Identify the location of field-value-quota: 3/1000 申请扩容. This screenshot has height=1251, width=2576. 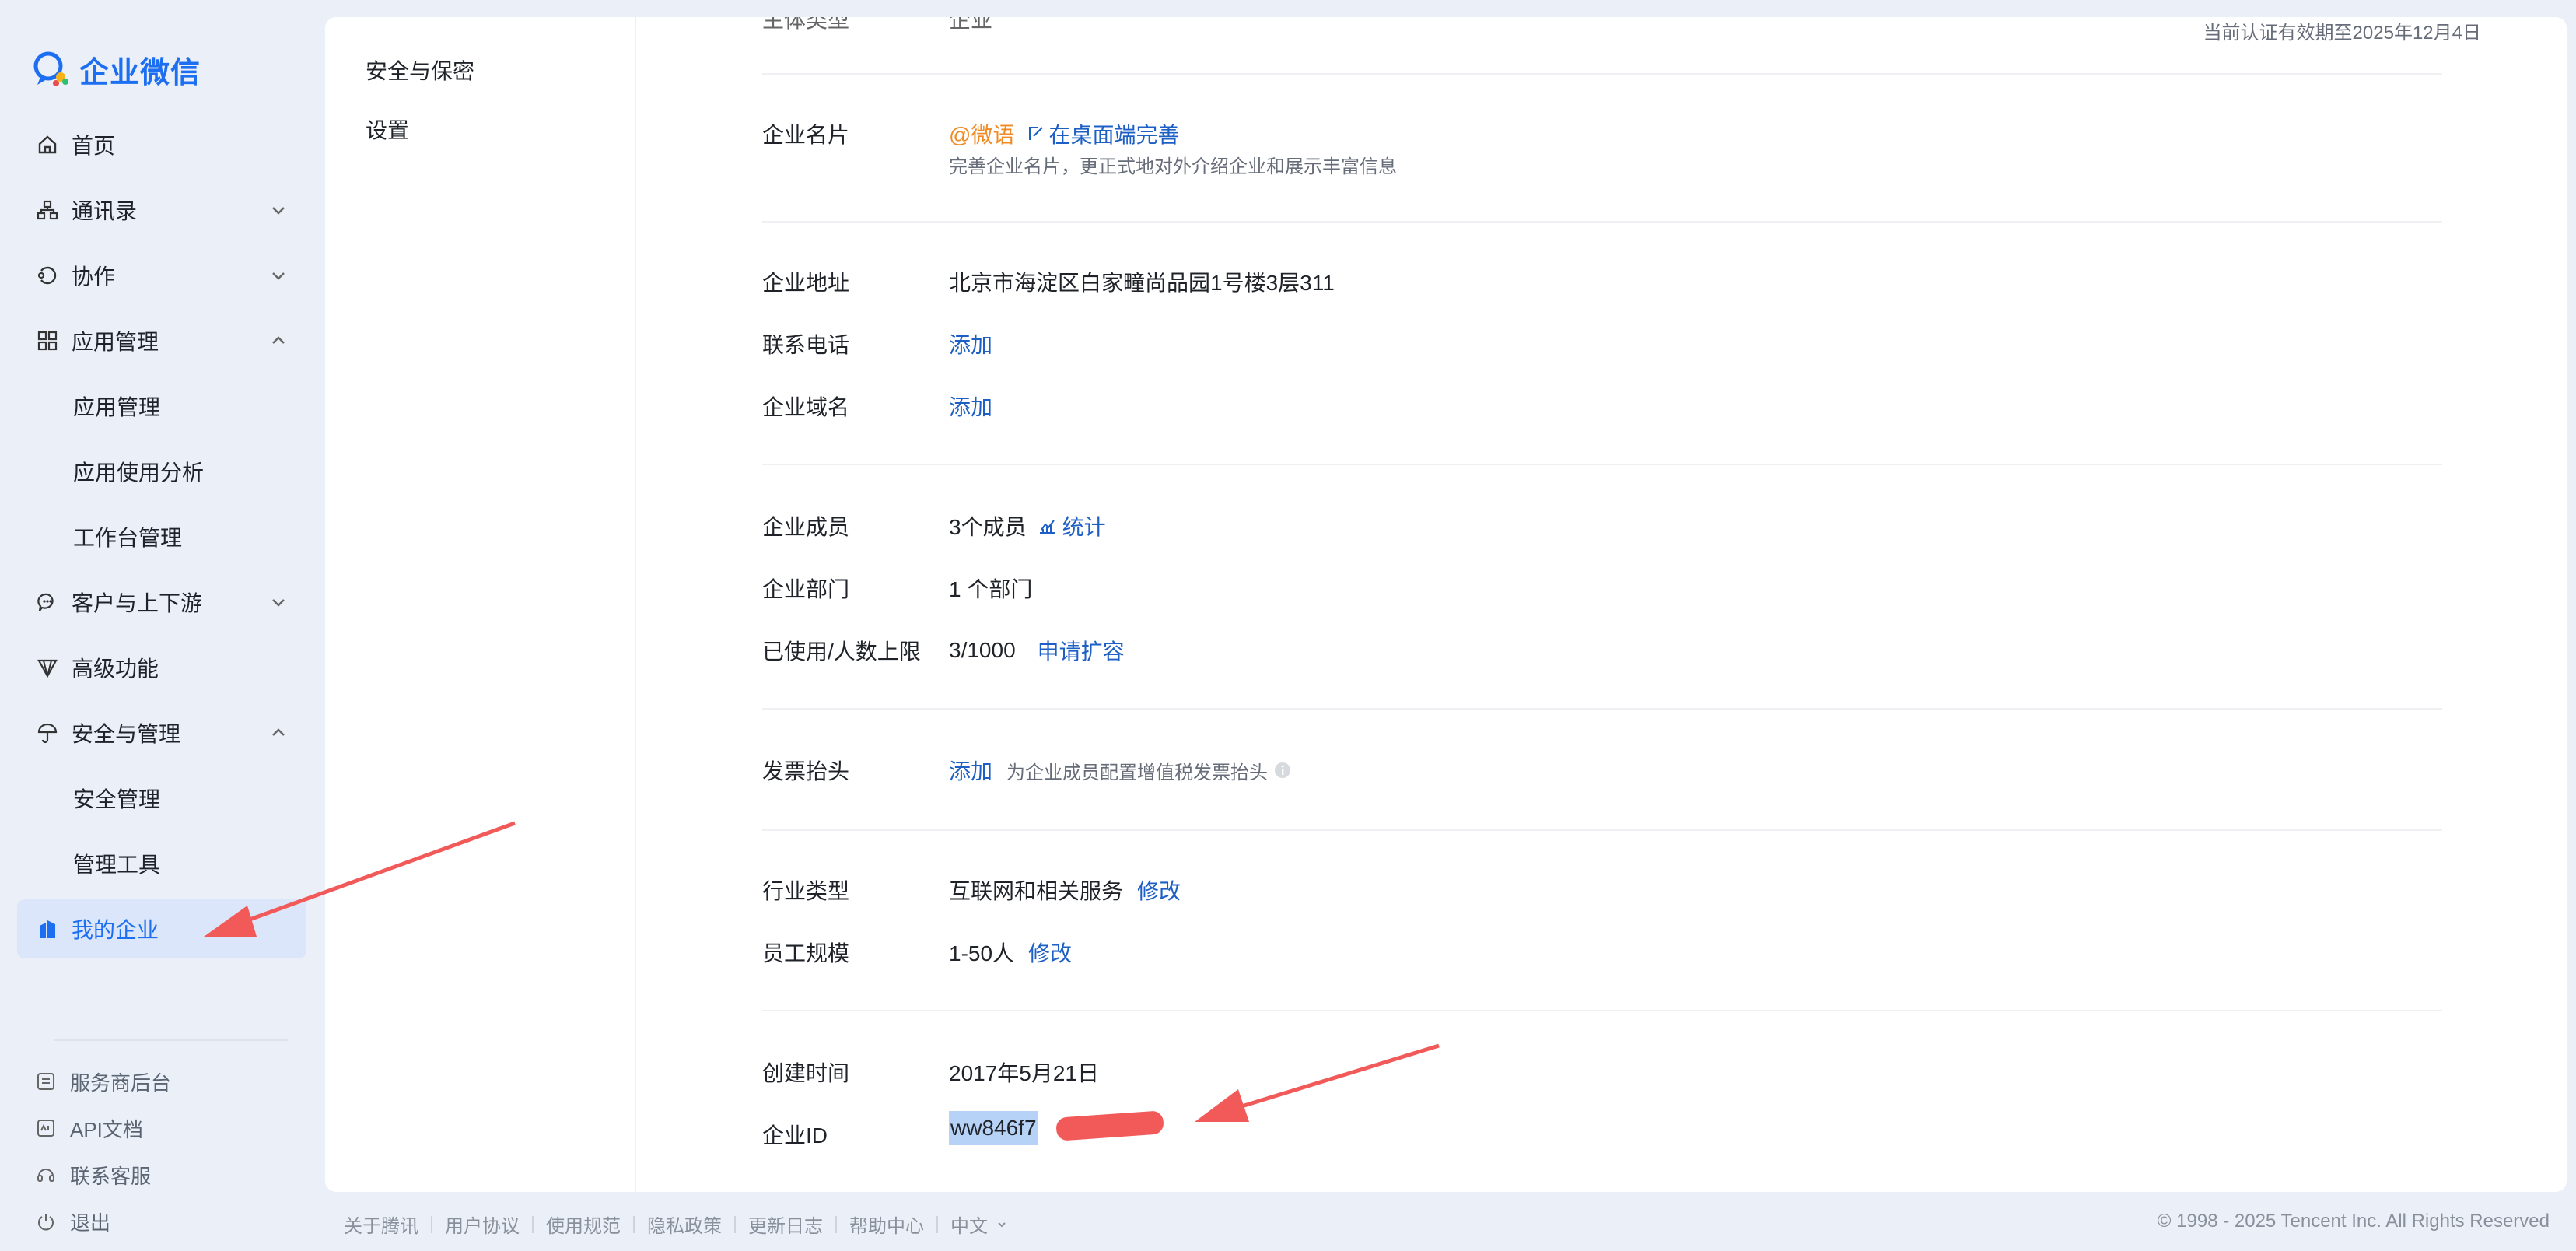
(1037, 650).